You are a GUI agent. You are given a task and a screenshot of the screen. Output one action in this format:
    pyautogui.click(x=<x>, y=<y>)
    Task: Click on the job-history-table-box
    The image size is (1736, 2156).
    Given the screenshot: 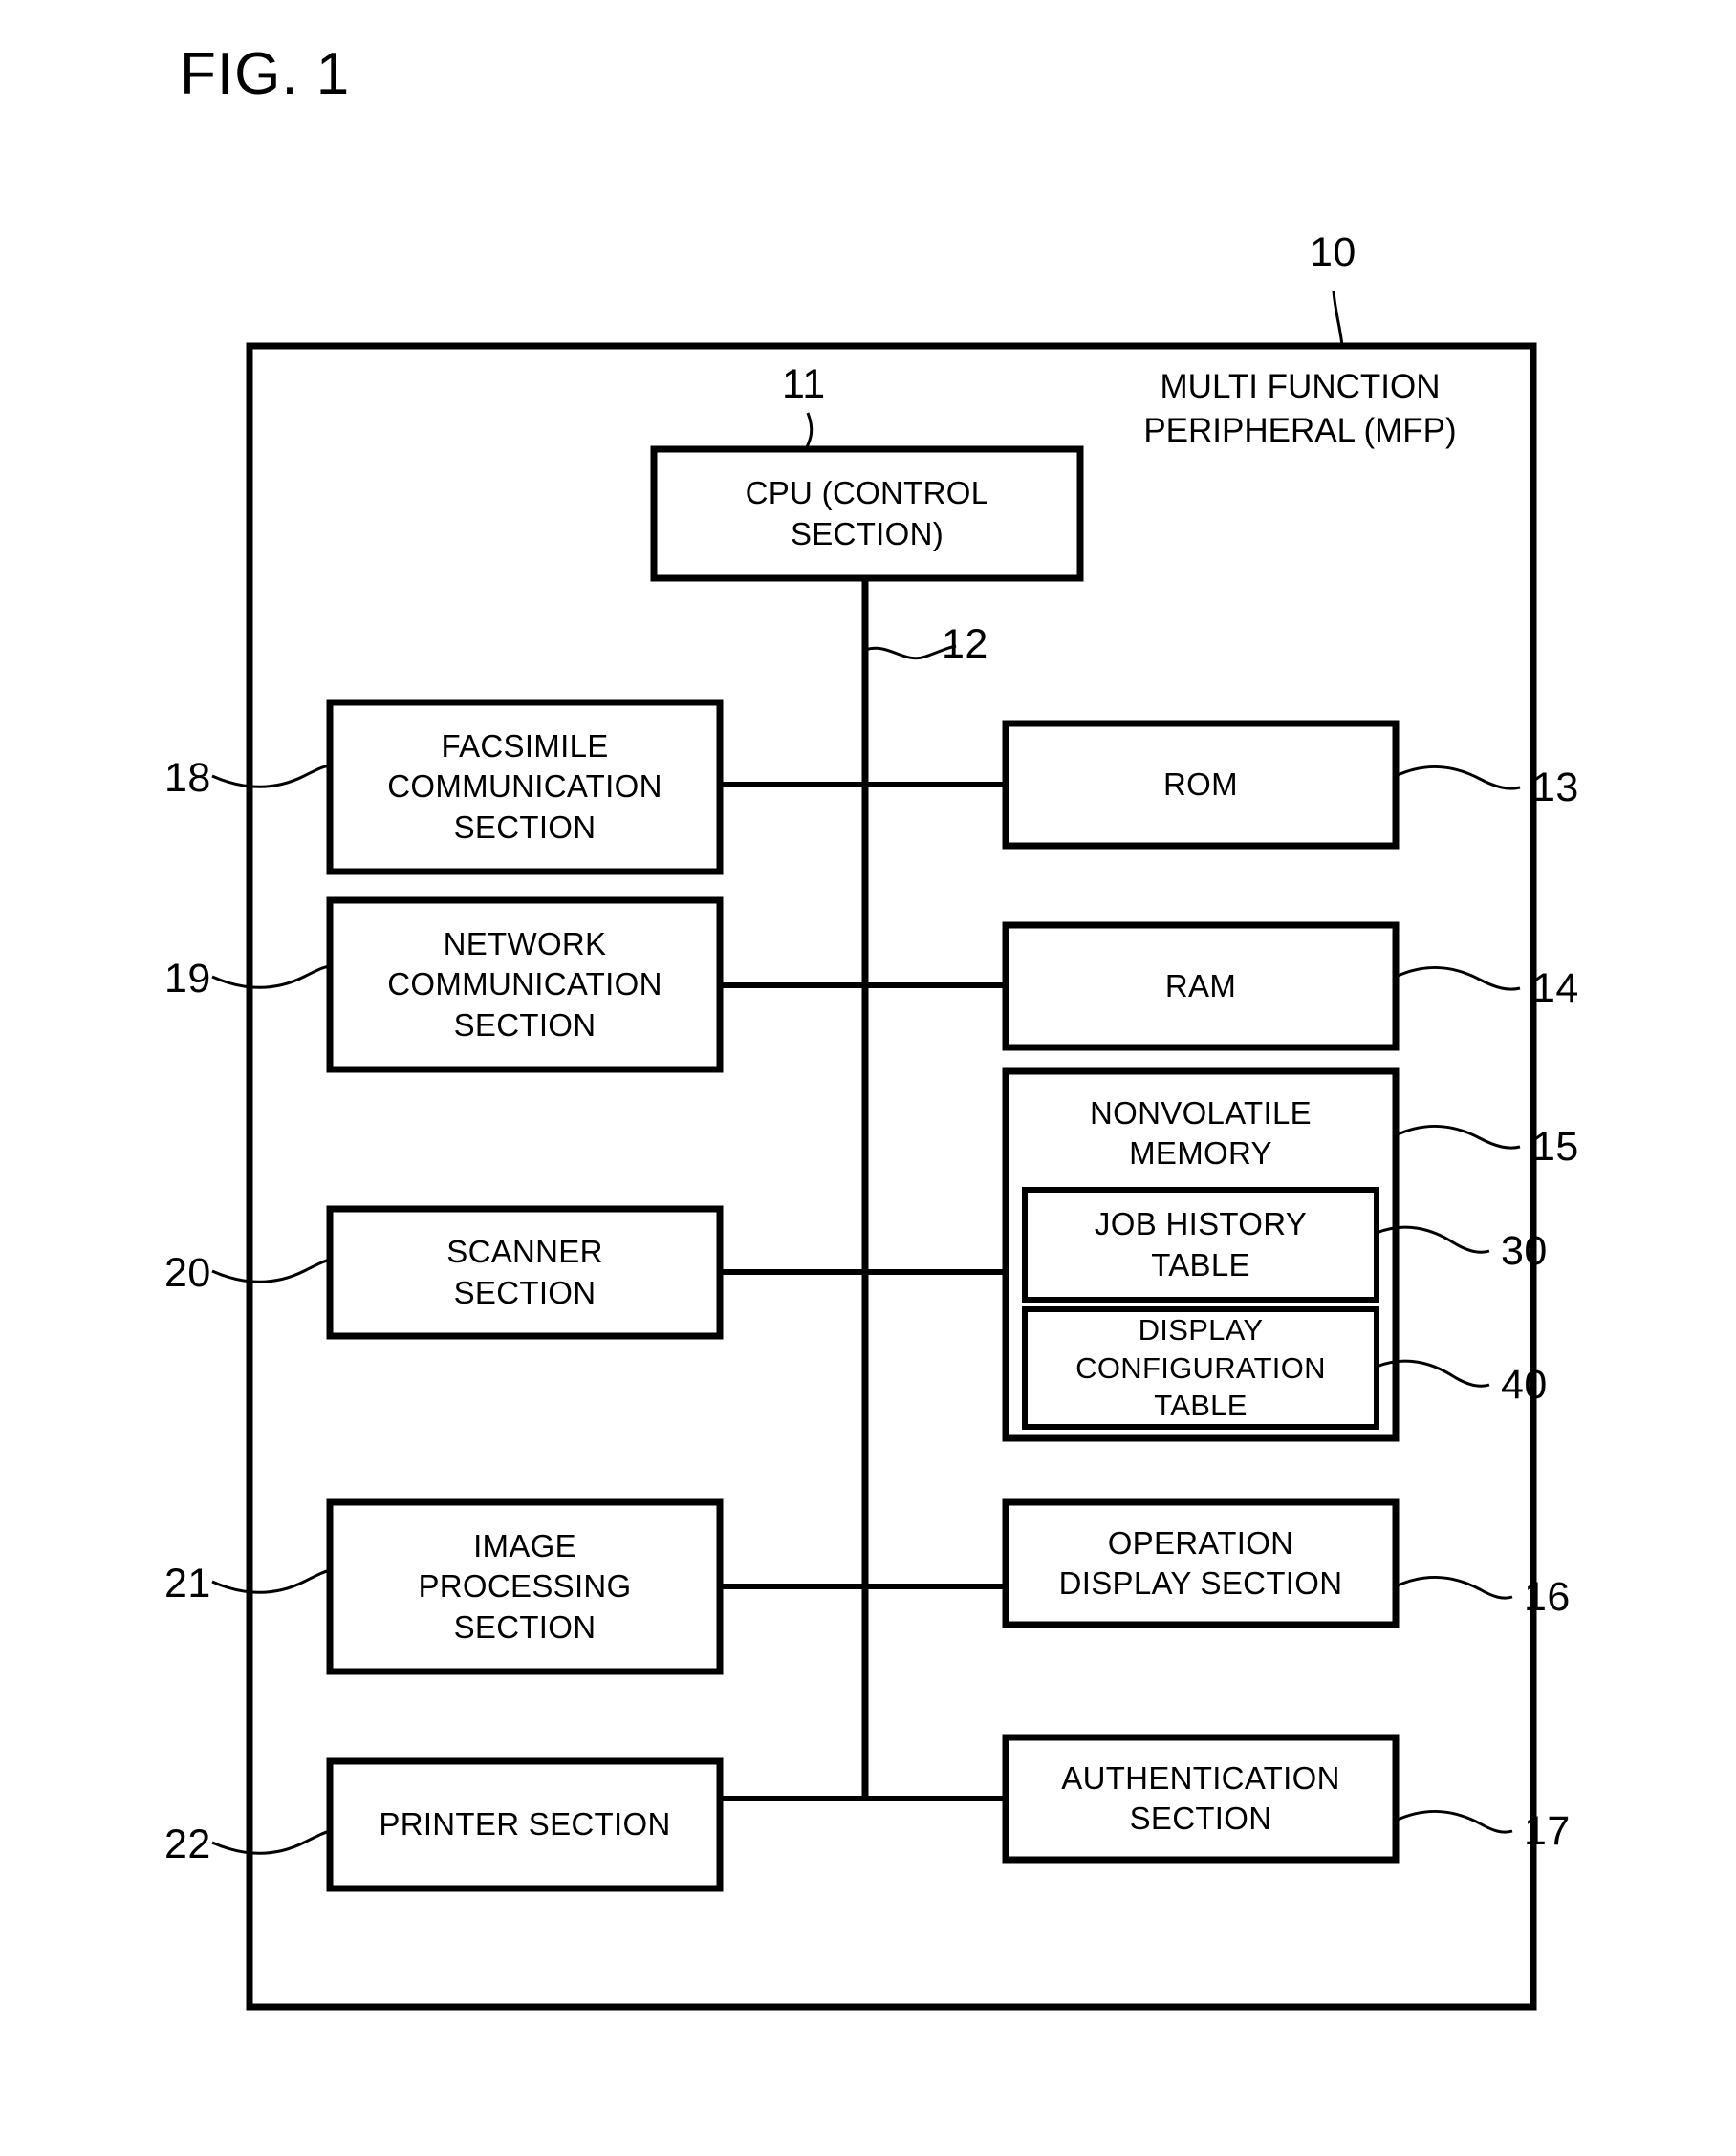 What is the action you would take?
    pyautogui.click(x=1200, y=1245)
    